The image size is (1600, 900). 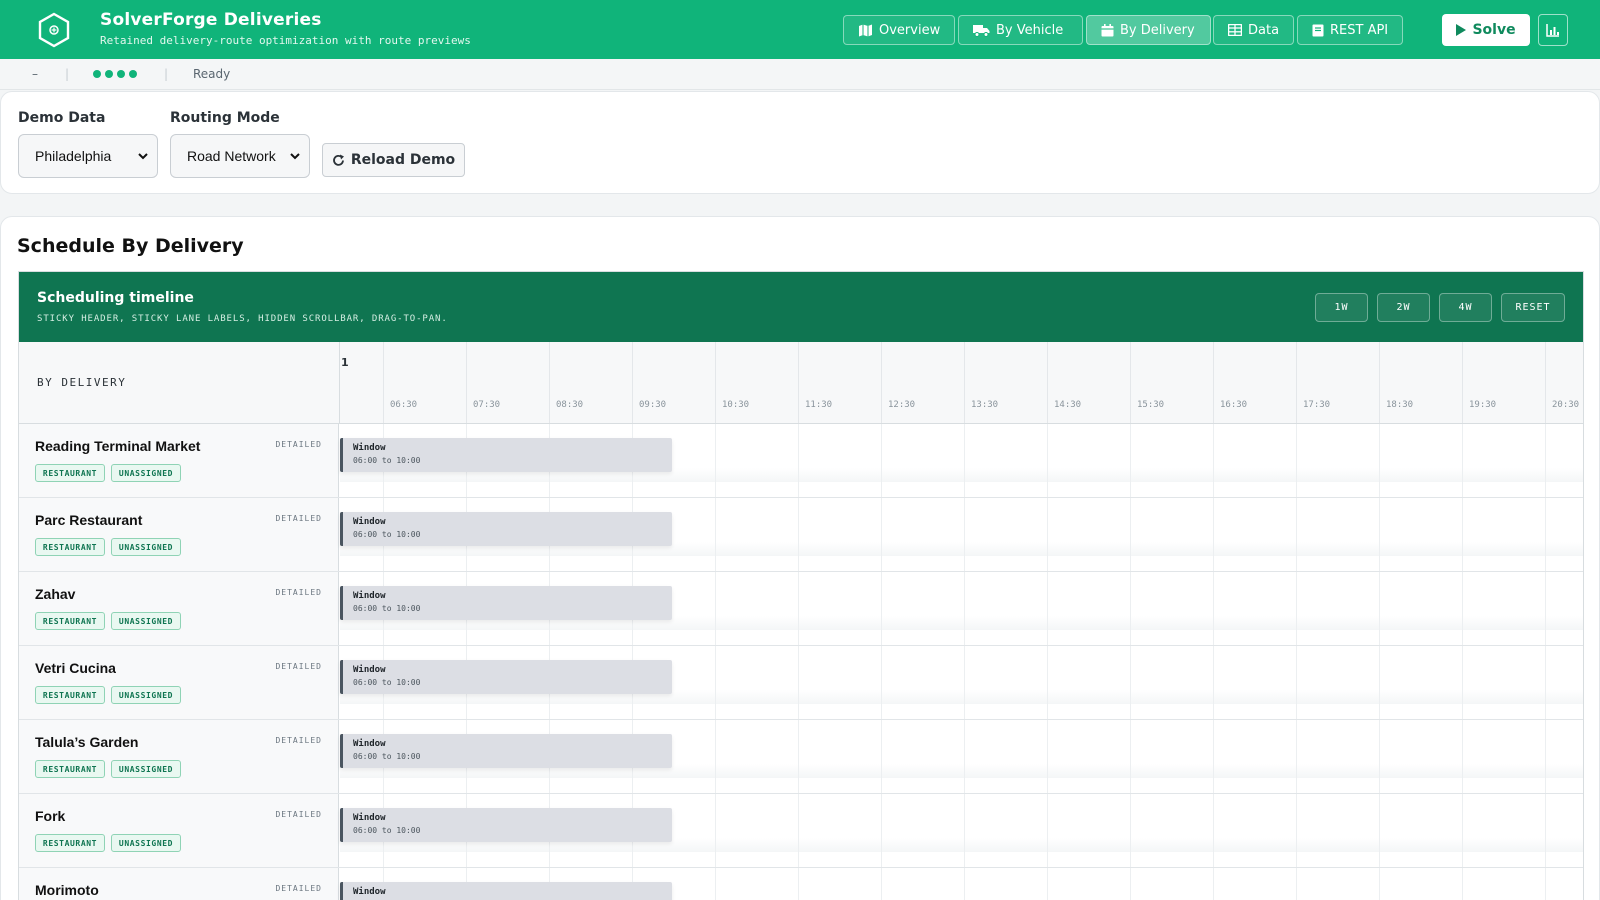 What do you see at coordinates (212, 74) in the screenshot?
I see `status-text: Ready` at bounding box center [212, 74].